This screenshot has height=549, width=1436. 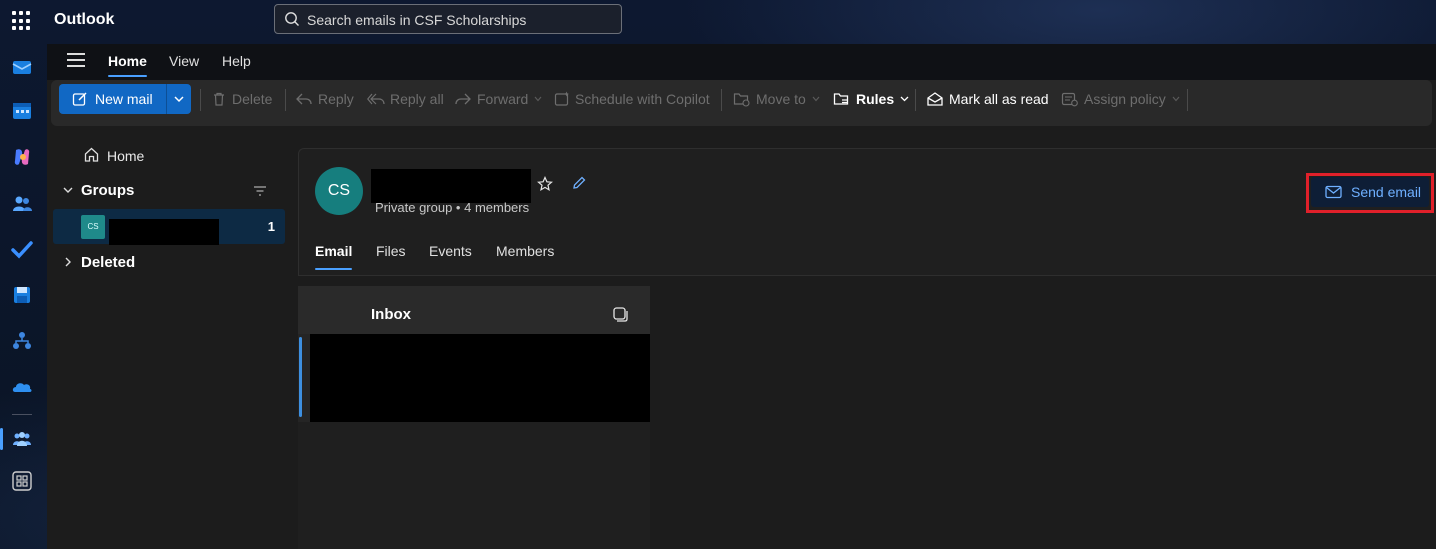 What do you see at coordinates (376, 99) in the screenshot?
I see `reply-all-icon` at bounding box center [376, 99].